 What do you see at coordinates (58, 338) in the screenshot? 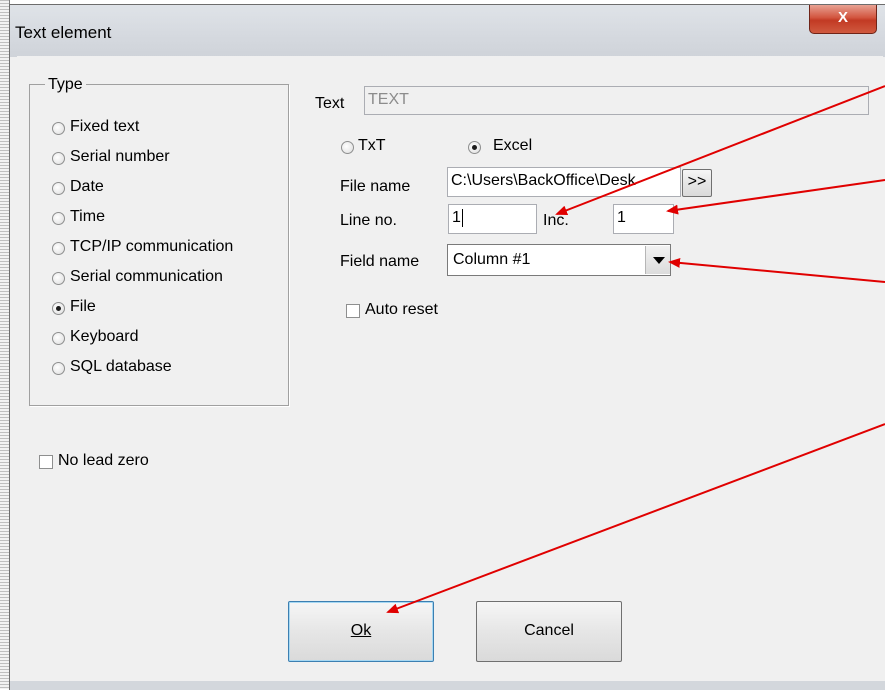
I see `type-radio-keyboard` at bounding box center [58, 338].